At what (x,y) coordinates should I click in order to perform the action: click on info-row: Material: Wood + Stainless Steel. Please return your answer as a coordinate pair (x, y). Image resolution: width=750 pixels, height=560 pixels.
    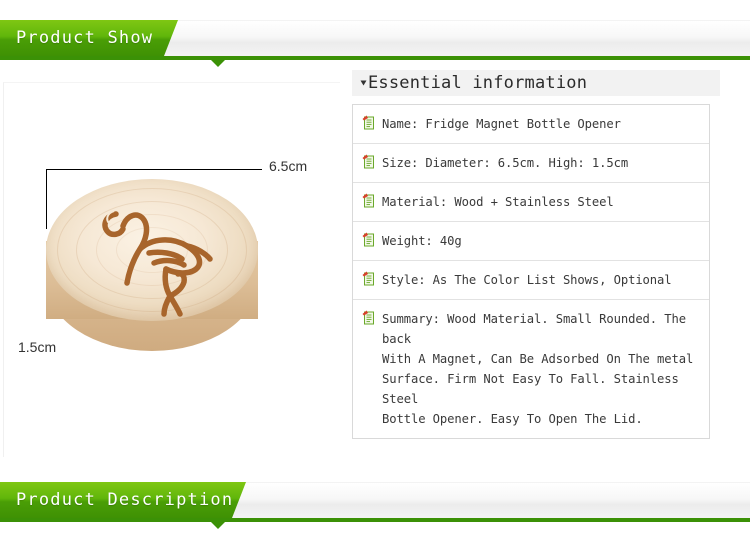
    Looking at the image, I should click on (531, 202).